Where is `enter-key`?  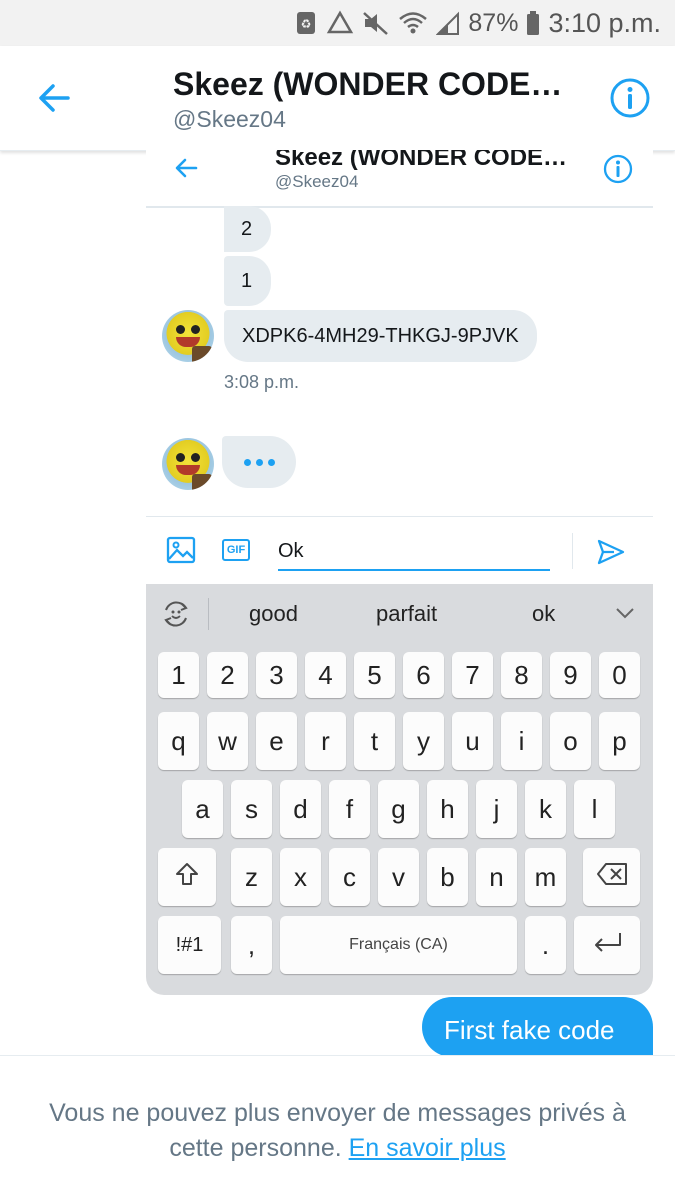
enter-key is located at coordinates (607, 945).